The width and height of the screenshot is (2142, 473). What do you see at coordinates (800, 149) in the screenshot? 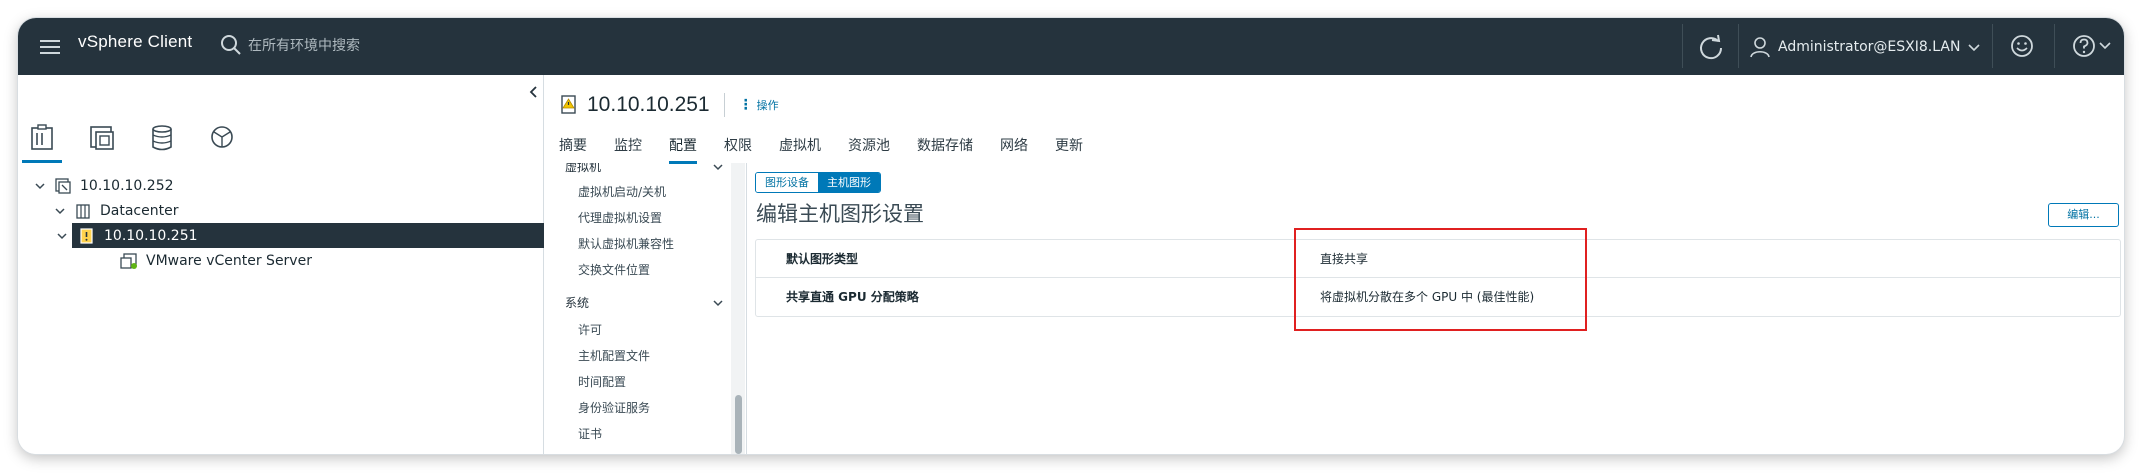
I see `tab-vms: 虚拟机` at bounding box center [800, 149].